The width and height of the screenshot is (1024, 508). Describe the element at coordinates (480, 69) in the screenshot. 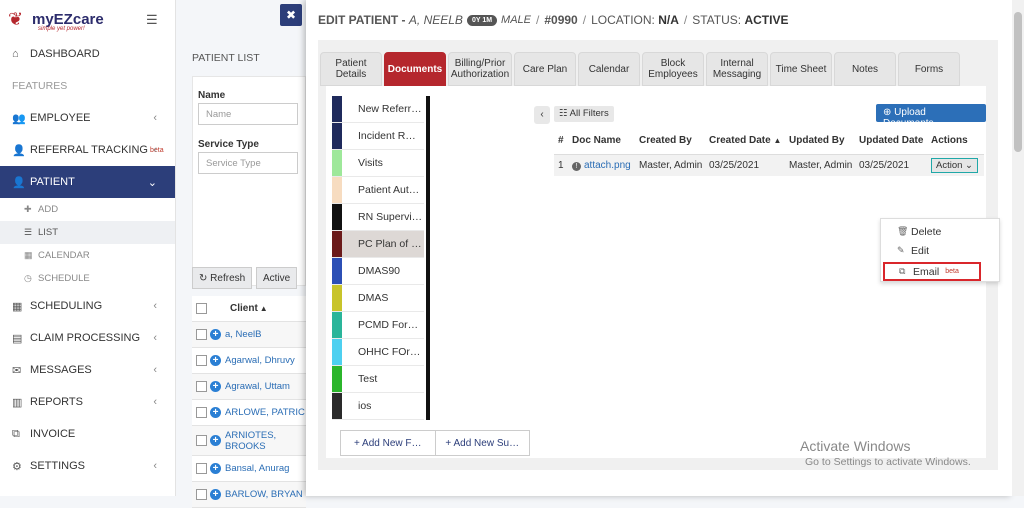

I see `tab-billing-prior-authorization: Billing/Prior Authorization` at that location.